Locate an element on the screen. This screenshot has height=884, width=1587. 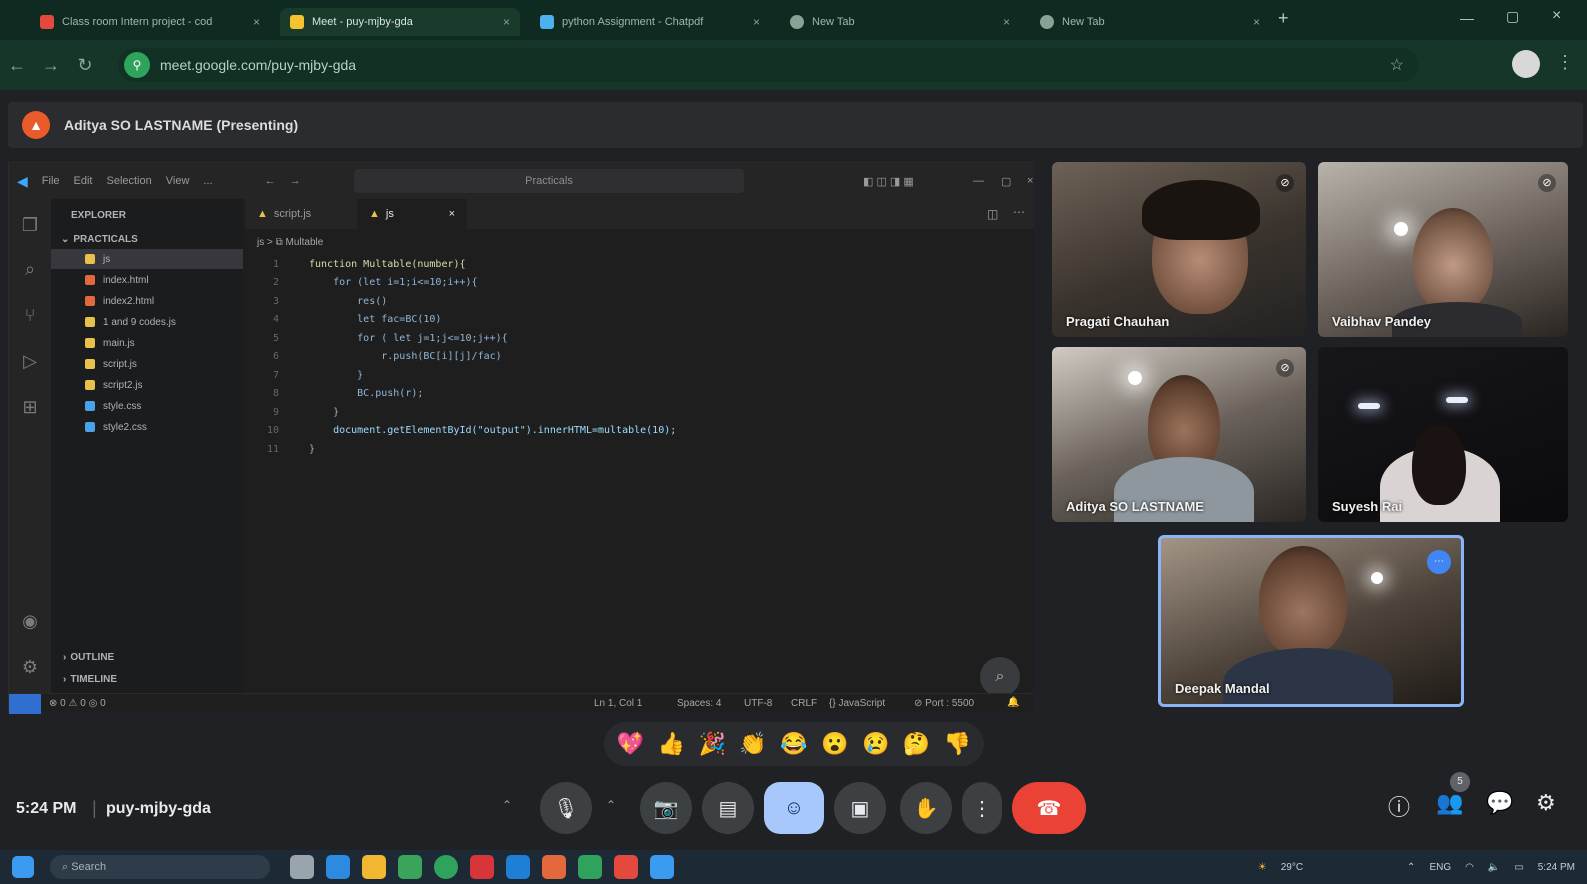
split-editor-icon: ◫ is located at coordinates (992, 214).